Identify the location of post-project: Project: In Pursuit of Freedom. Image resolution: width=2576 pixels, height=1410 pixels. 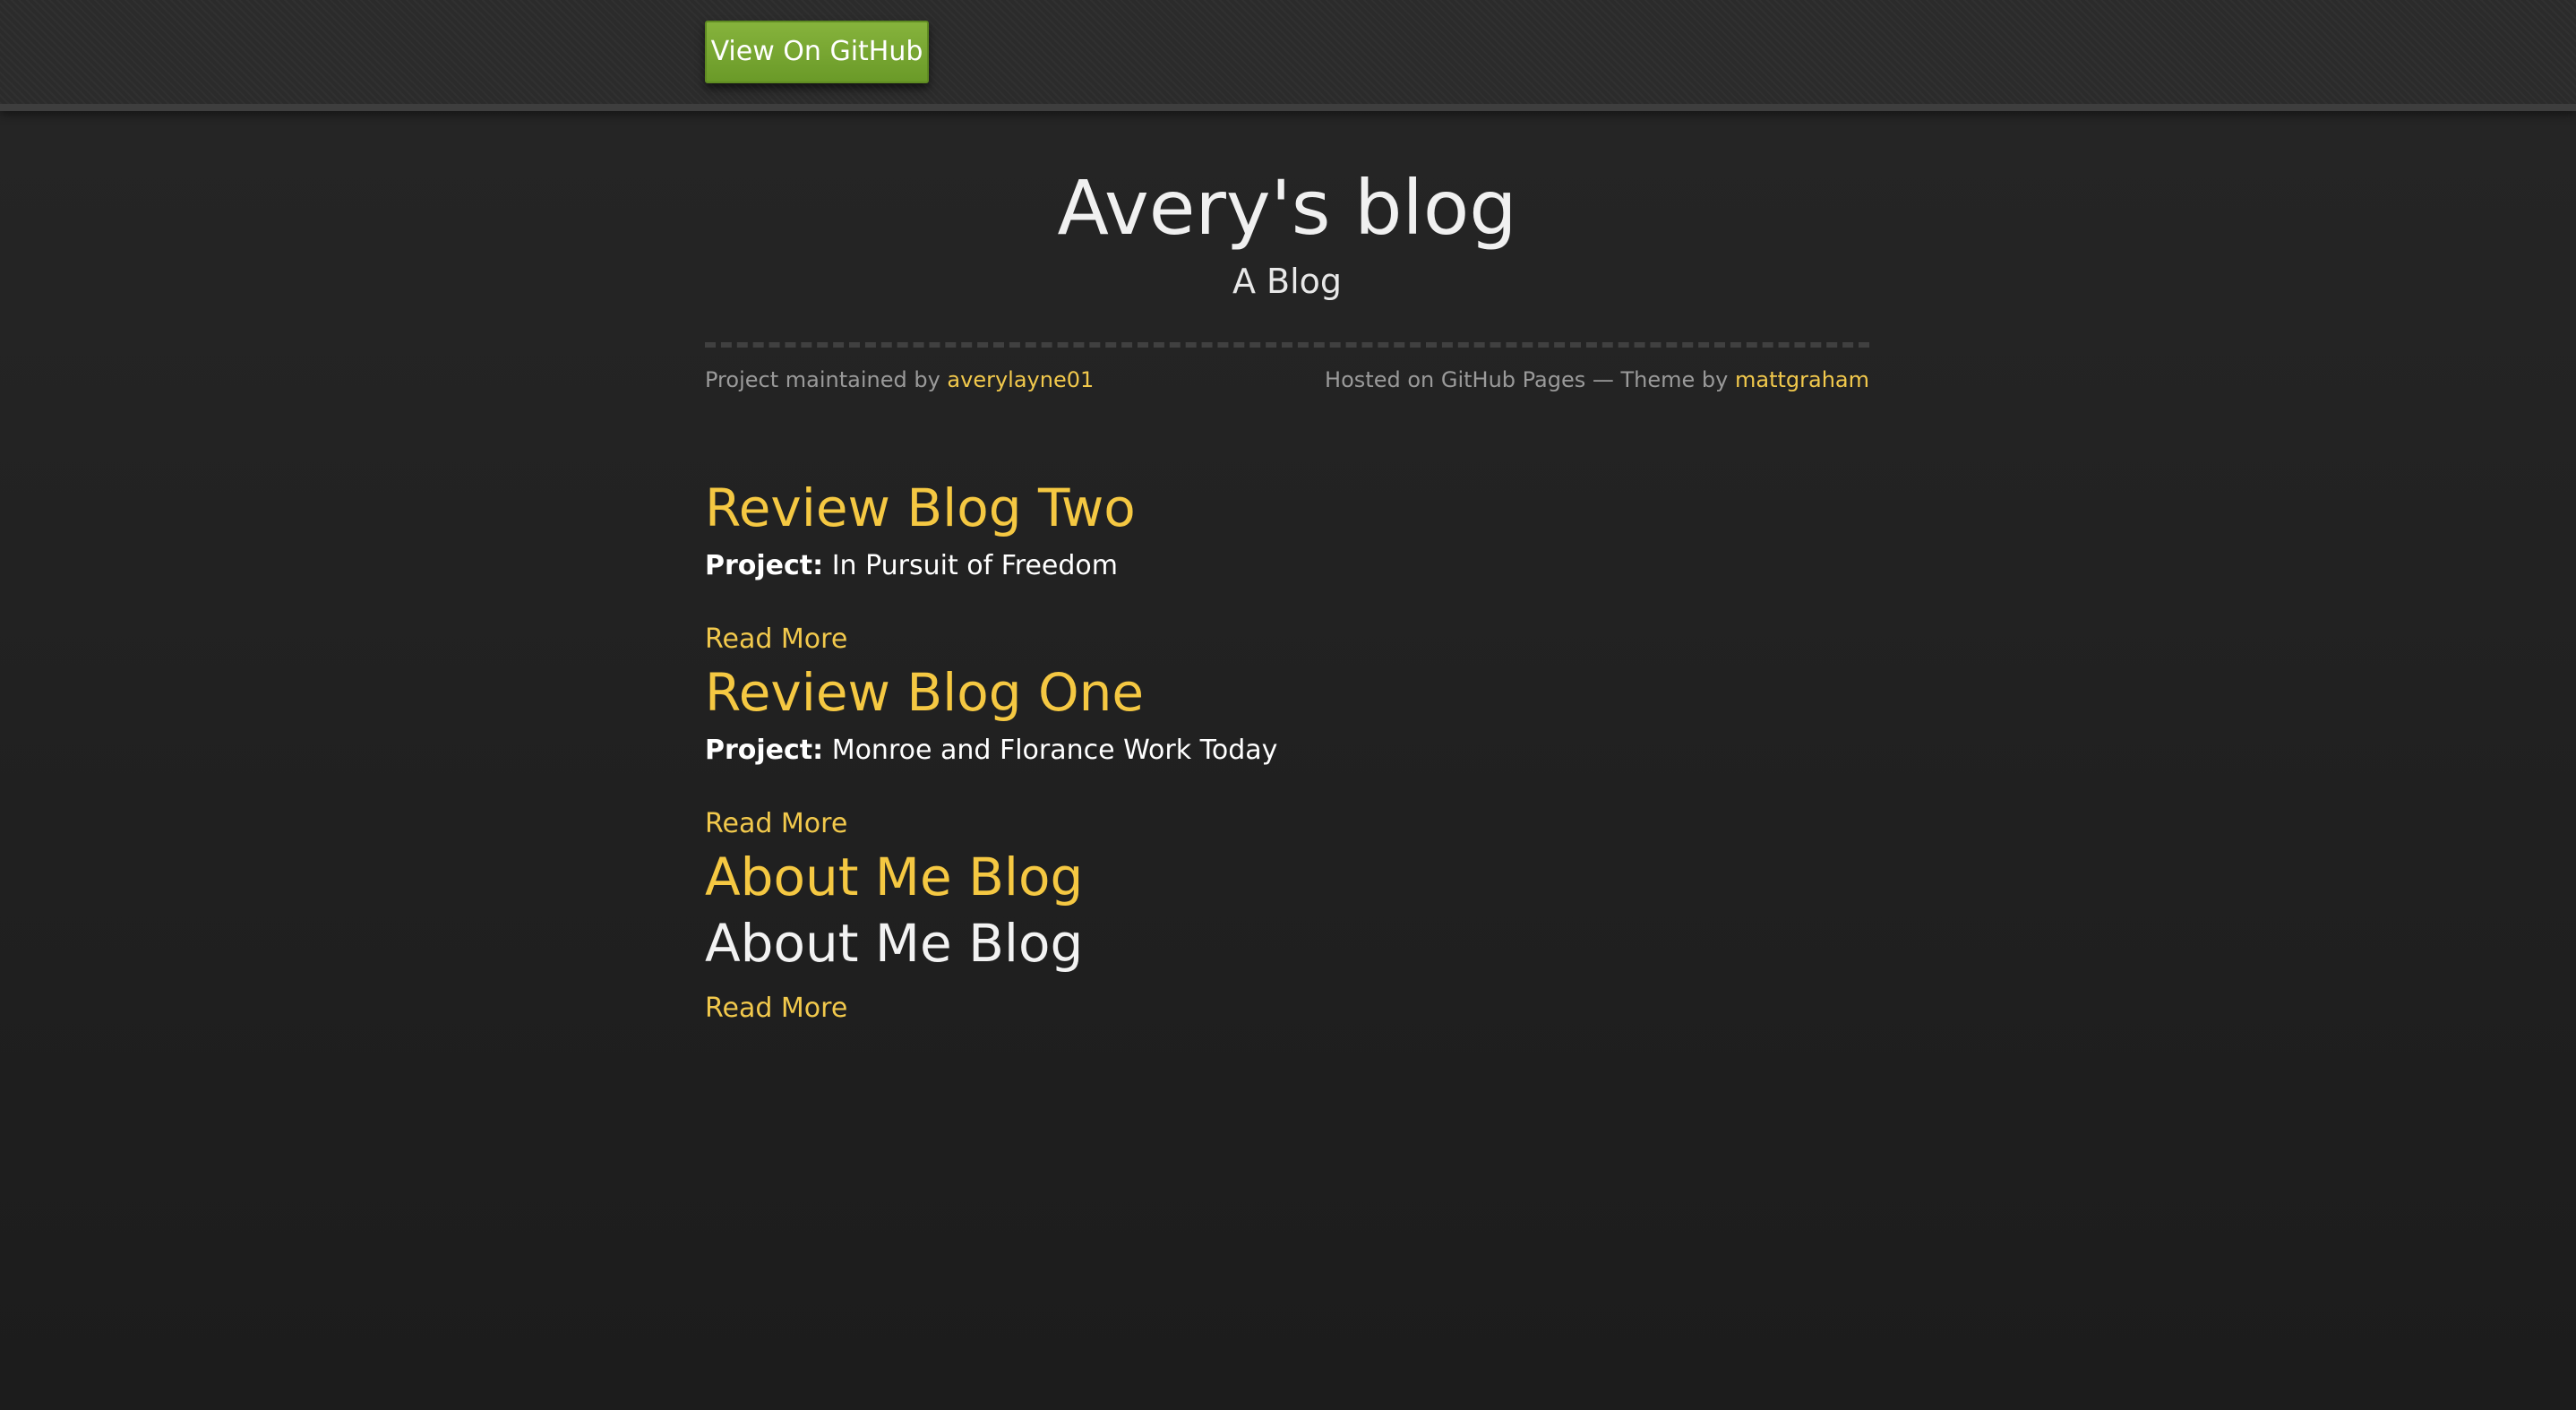
(911, 566).